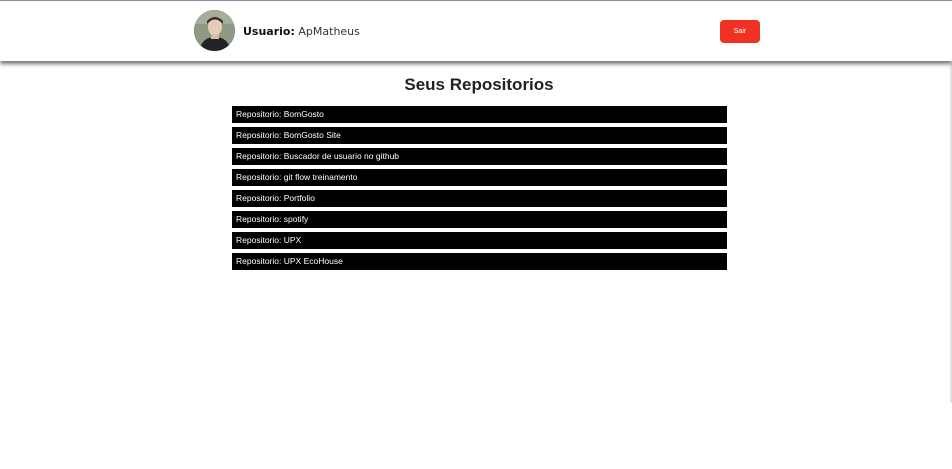 Image resolution: width=952 pixels, height=469 pixels. I want to click on repository-name: Buscador de usuario no github, so click(341, 156).